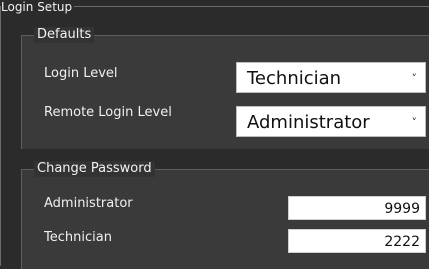 The image size is (429, 269). What do you see at coordinates (294, 78) in the screenshot?
I see `login-level-value: Technician` at bounding box center [294, 78].